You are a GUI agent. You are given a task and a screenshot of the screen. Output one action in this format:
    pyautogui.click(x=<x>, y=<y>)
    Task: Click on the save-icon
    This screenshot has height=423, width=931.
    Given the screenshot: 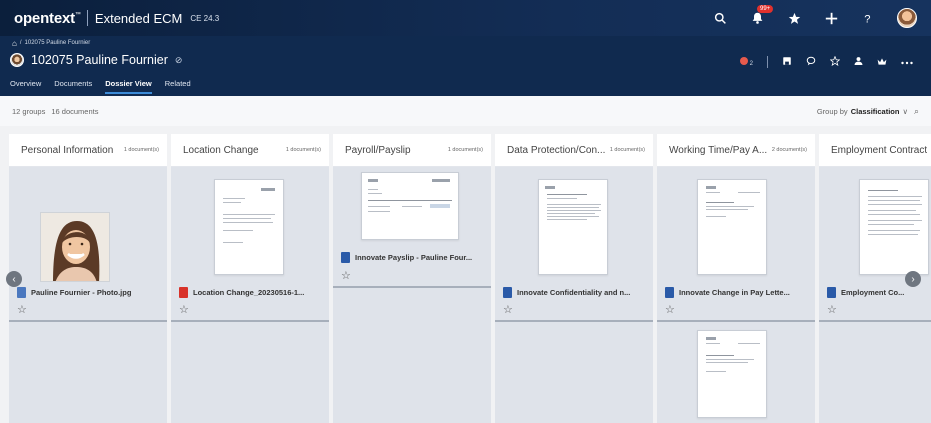 What is the action you would take?
    pyautogui.click(x=787, y=62)
    